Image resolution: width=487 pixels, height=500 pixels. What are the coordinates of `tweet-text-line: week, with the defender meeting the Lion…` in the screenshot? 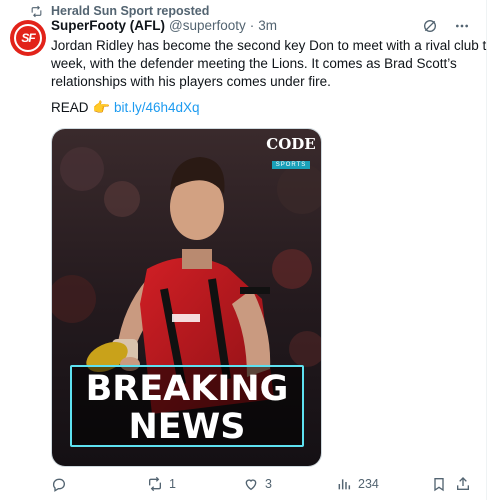 It's located at (254, 63).